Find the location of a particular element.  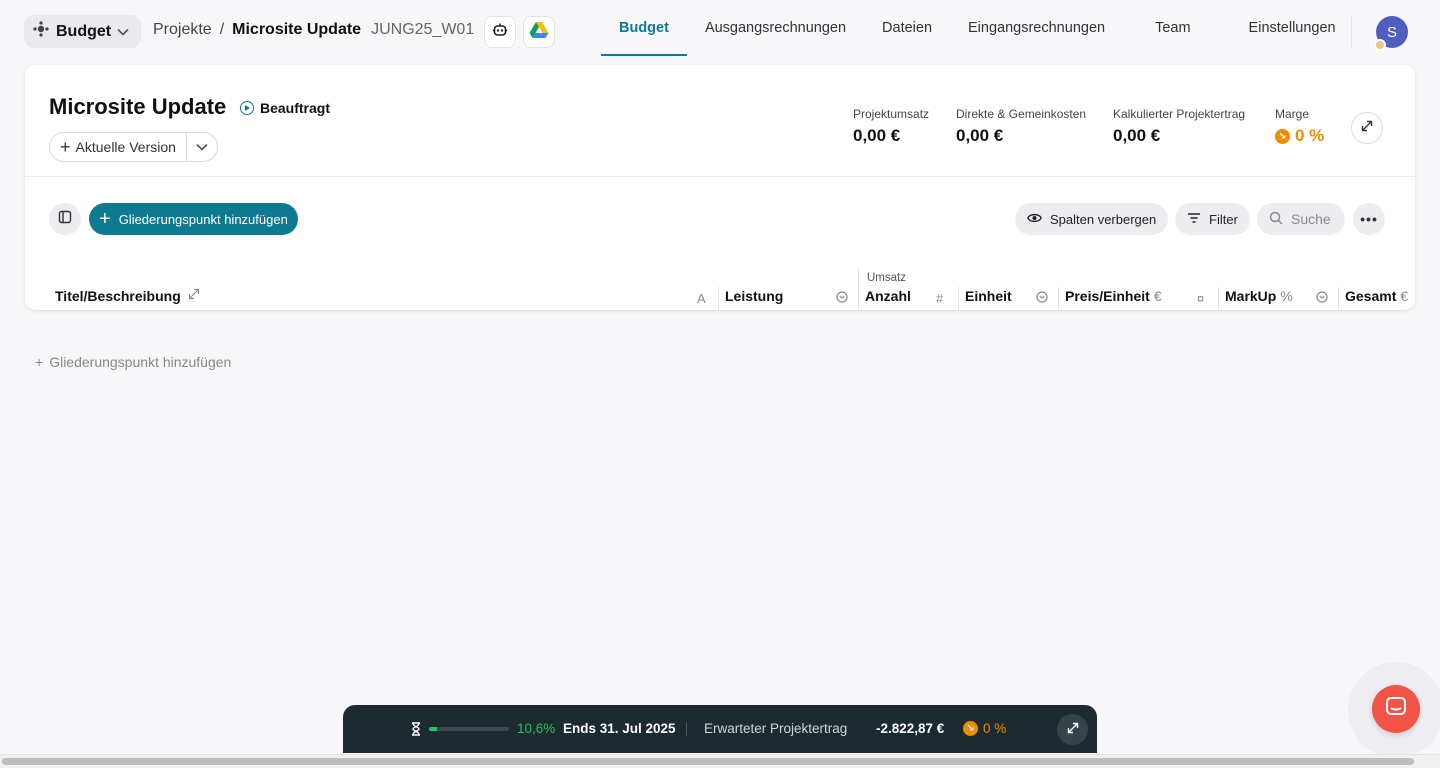

column-markup-unit: % is located at coordinates (1286, 296).